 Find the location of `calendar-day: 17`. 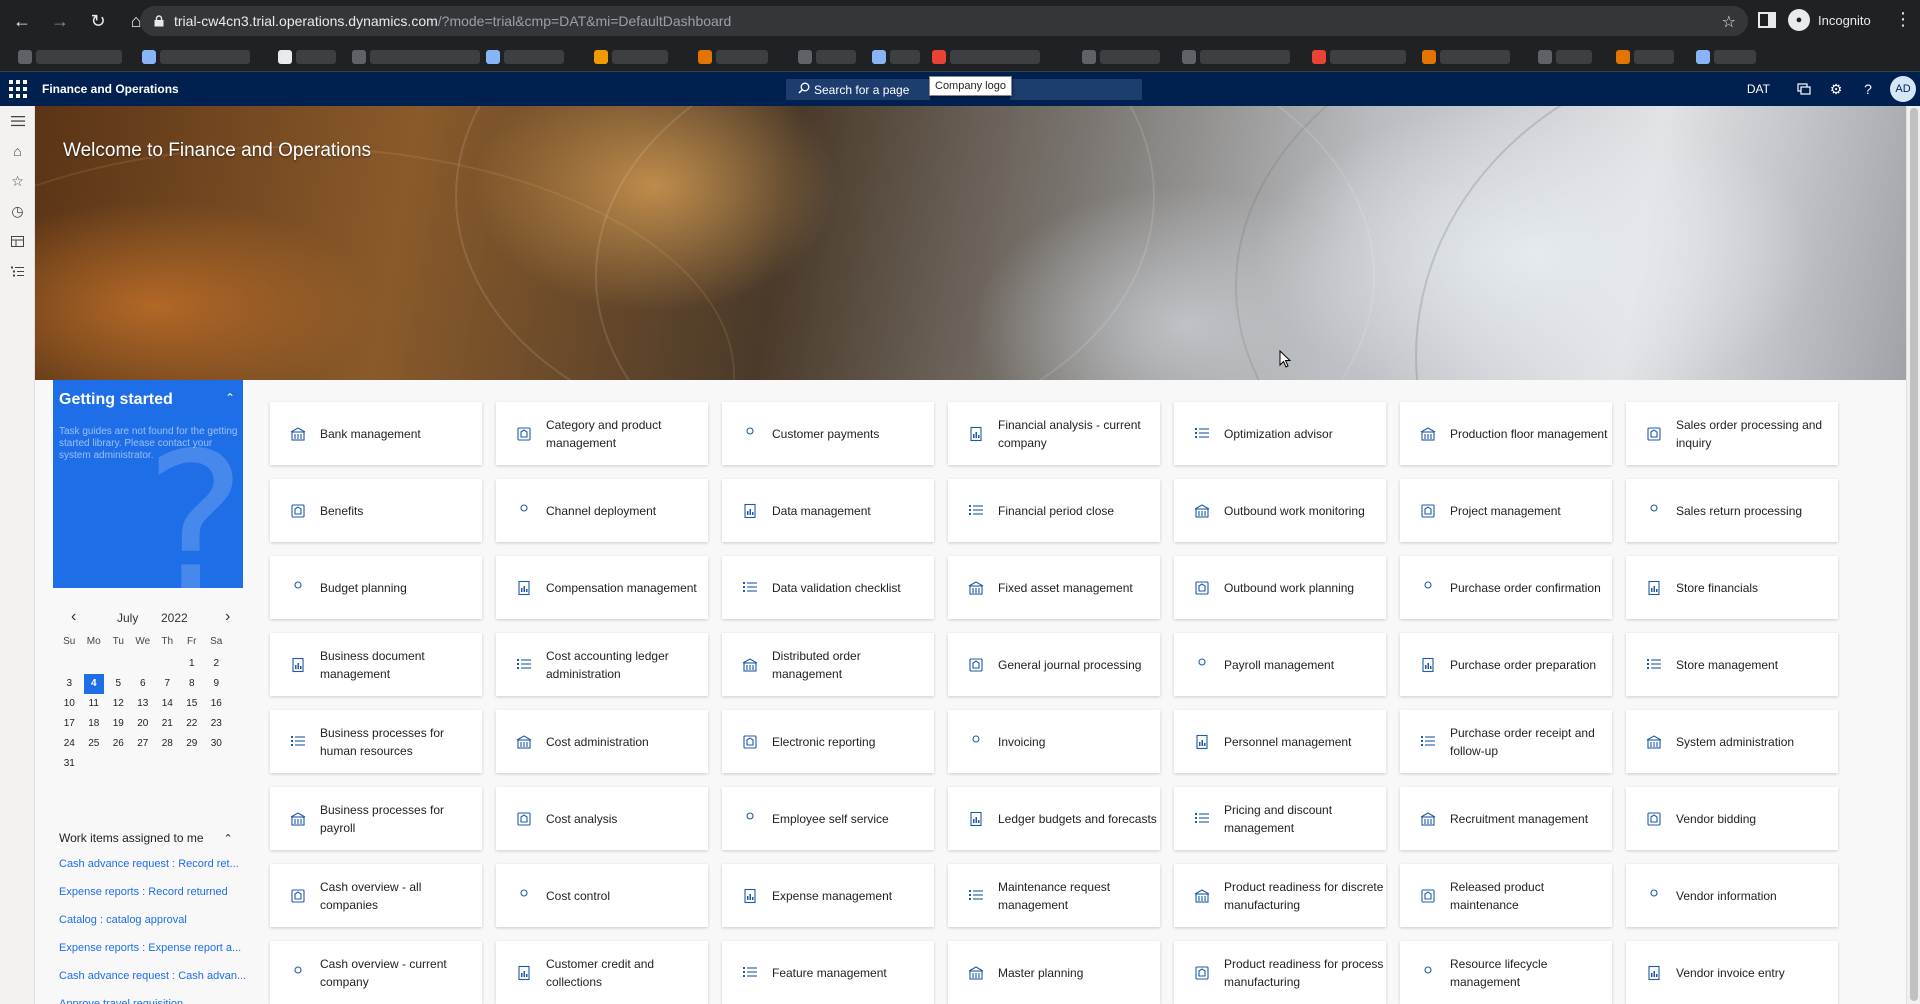

calendar-day: 17 is located at coordinates (69, 724).